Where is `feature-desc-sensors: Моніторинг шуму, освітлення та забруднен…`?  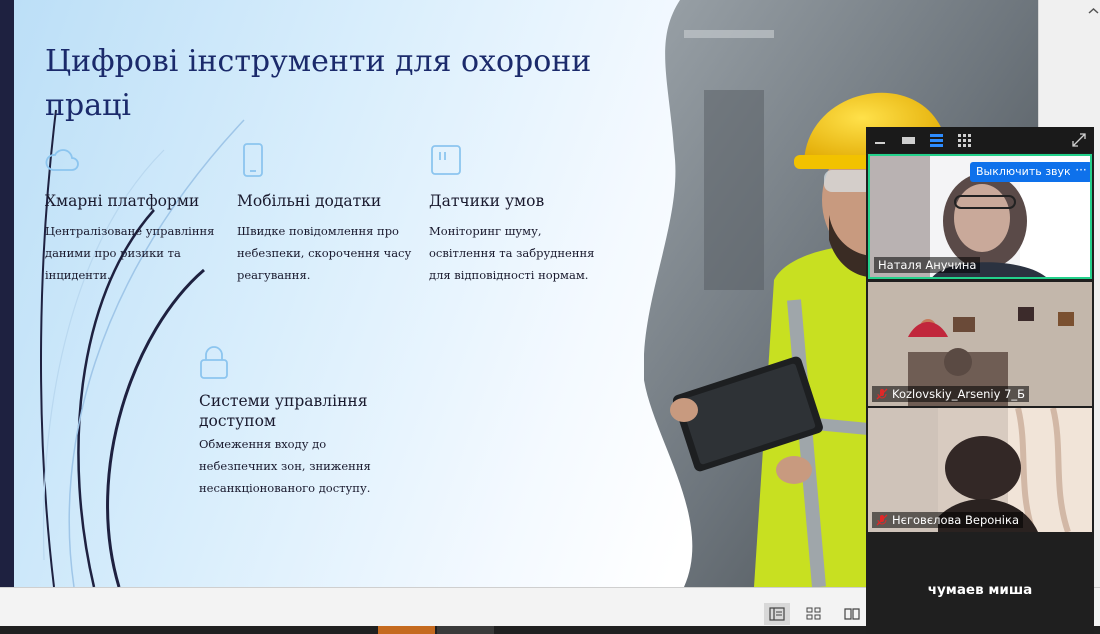
feature-desc-sensors: Моніторинг шуму, освітлення та забруднен… is located at coordinates (512, 253).